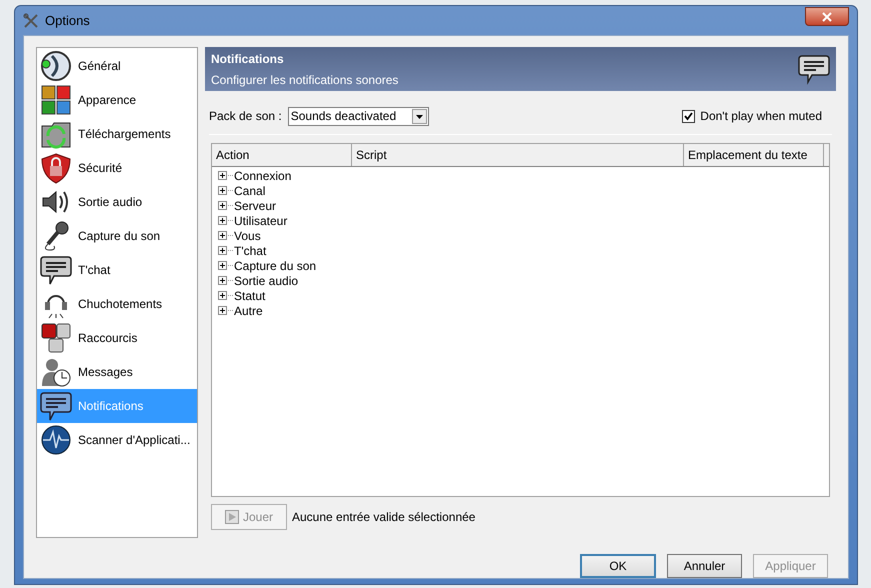 This screenshot has width=871, height=588. Describe the element at coordinates (56, 338) in the screenshot. I see `keys-icon` at that location.